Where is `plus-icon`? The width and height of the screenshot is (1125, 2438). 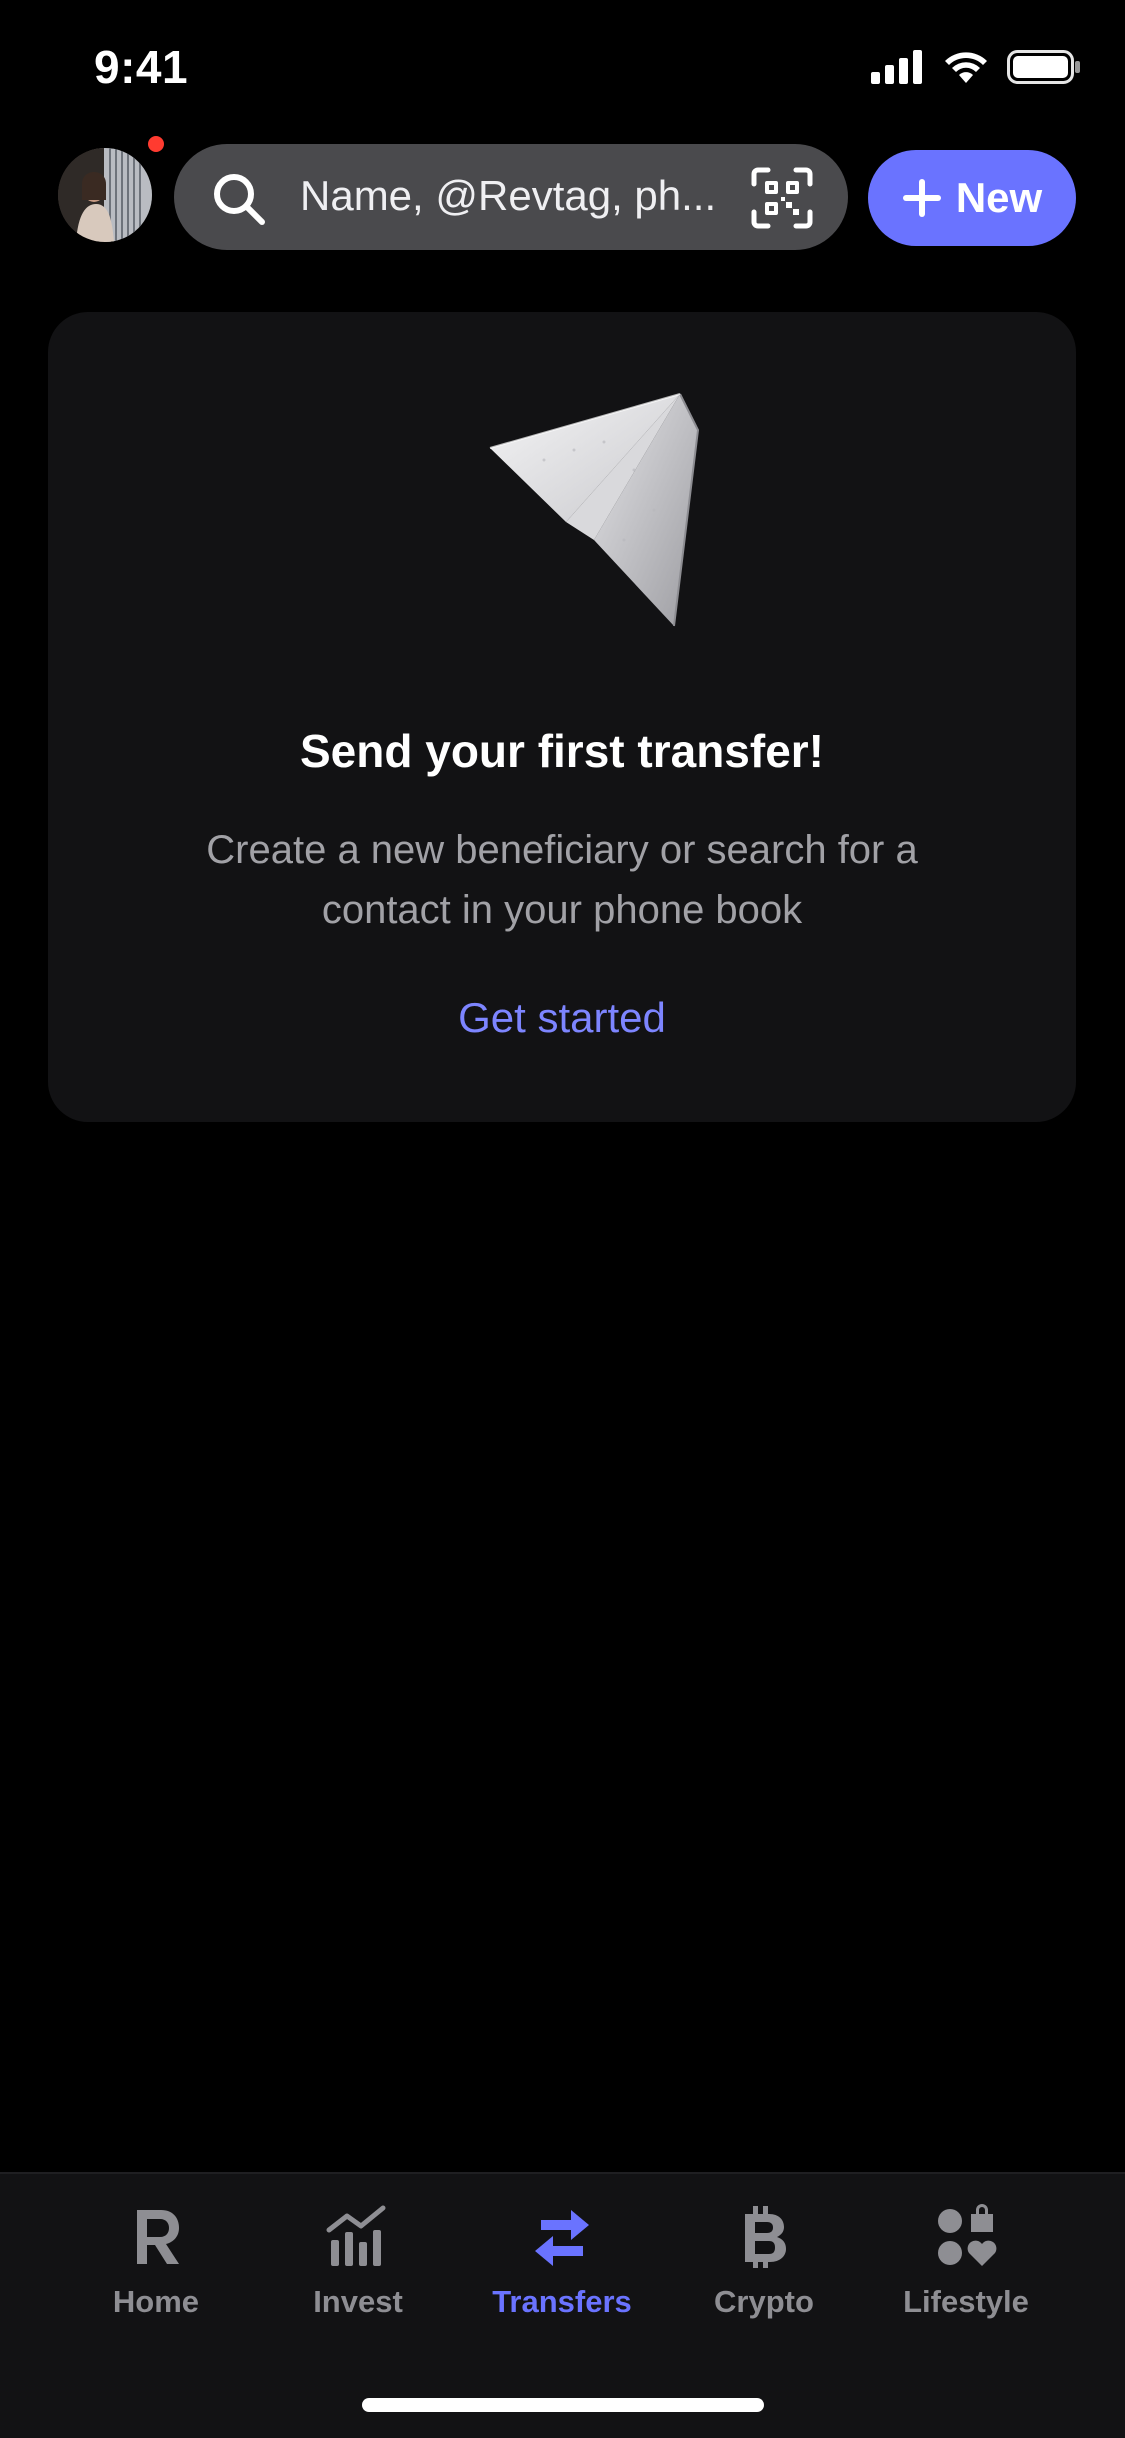
plus-icon is located at coordinates (921, 198).